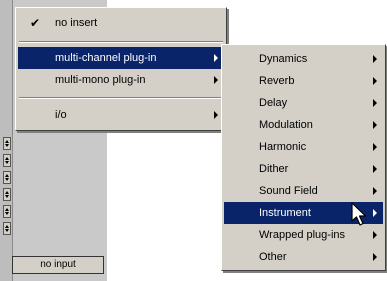 Image resolution: width=387 pixels, height=281 pixels. Describe the element at coordinates (61, 115) in the screenshot. I see `menu-item-label: i/o` at that location.